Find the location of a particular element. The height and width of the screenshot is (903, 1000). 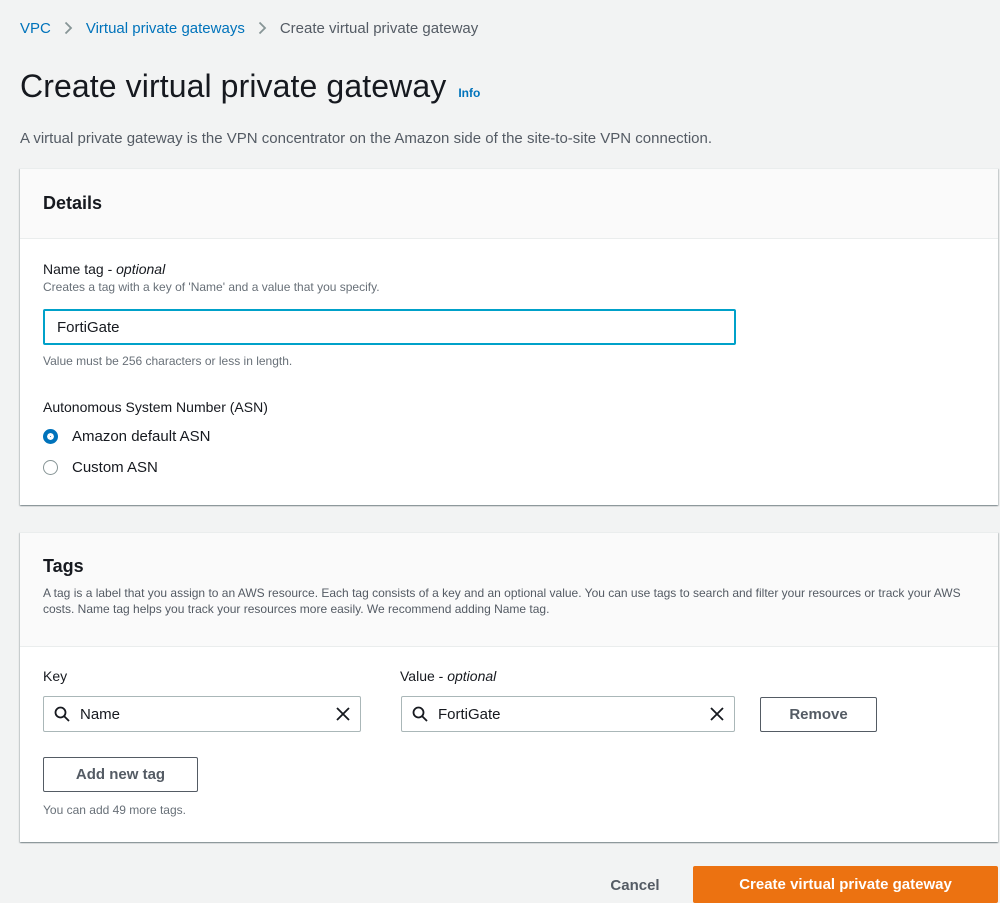

radio-label: Custom ASN is located at coordinates (115, 467).